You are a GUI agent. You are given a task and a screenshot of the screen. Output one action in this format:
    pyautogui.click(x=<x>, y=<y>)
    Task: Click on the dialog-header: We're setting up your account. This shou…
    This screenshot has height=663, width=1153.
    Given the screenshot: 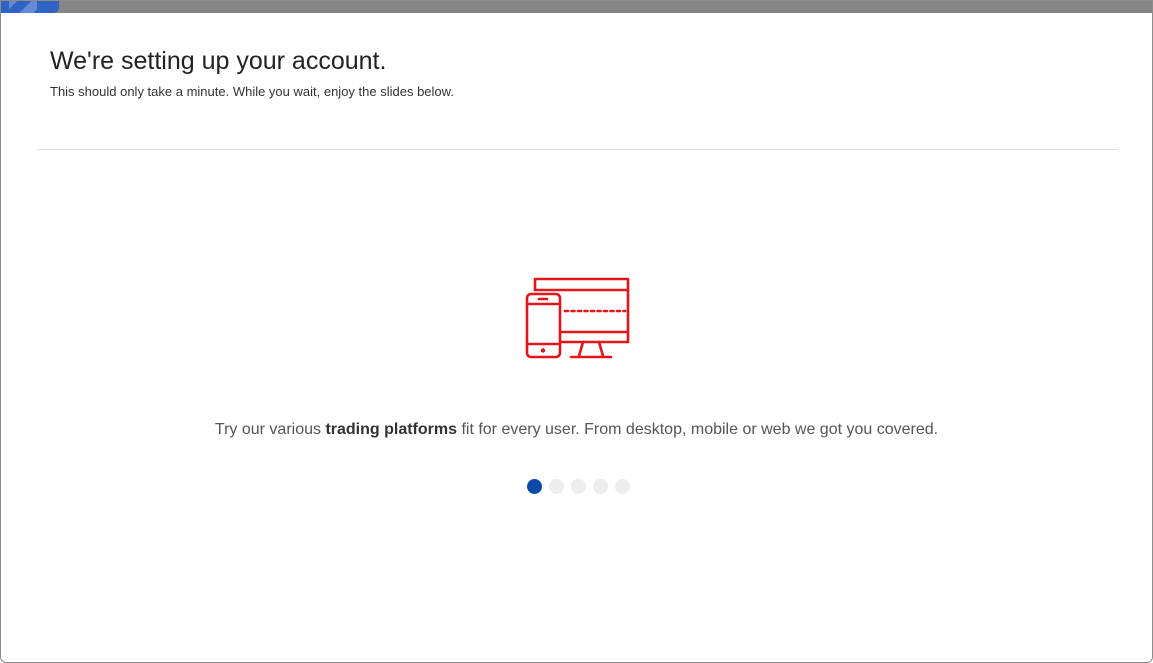 What is the action you would take?
    pyautogui.click(x=252, y=72)
    